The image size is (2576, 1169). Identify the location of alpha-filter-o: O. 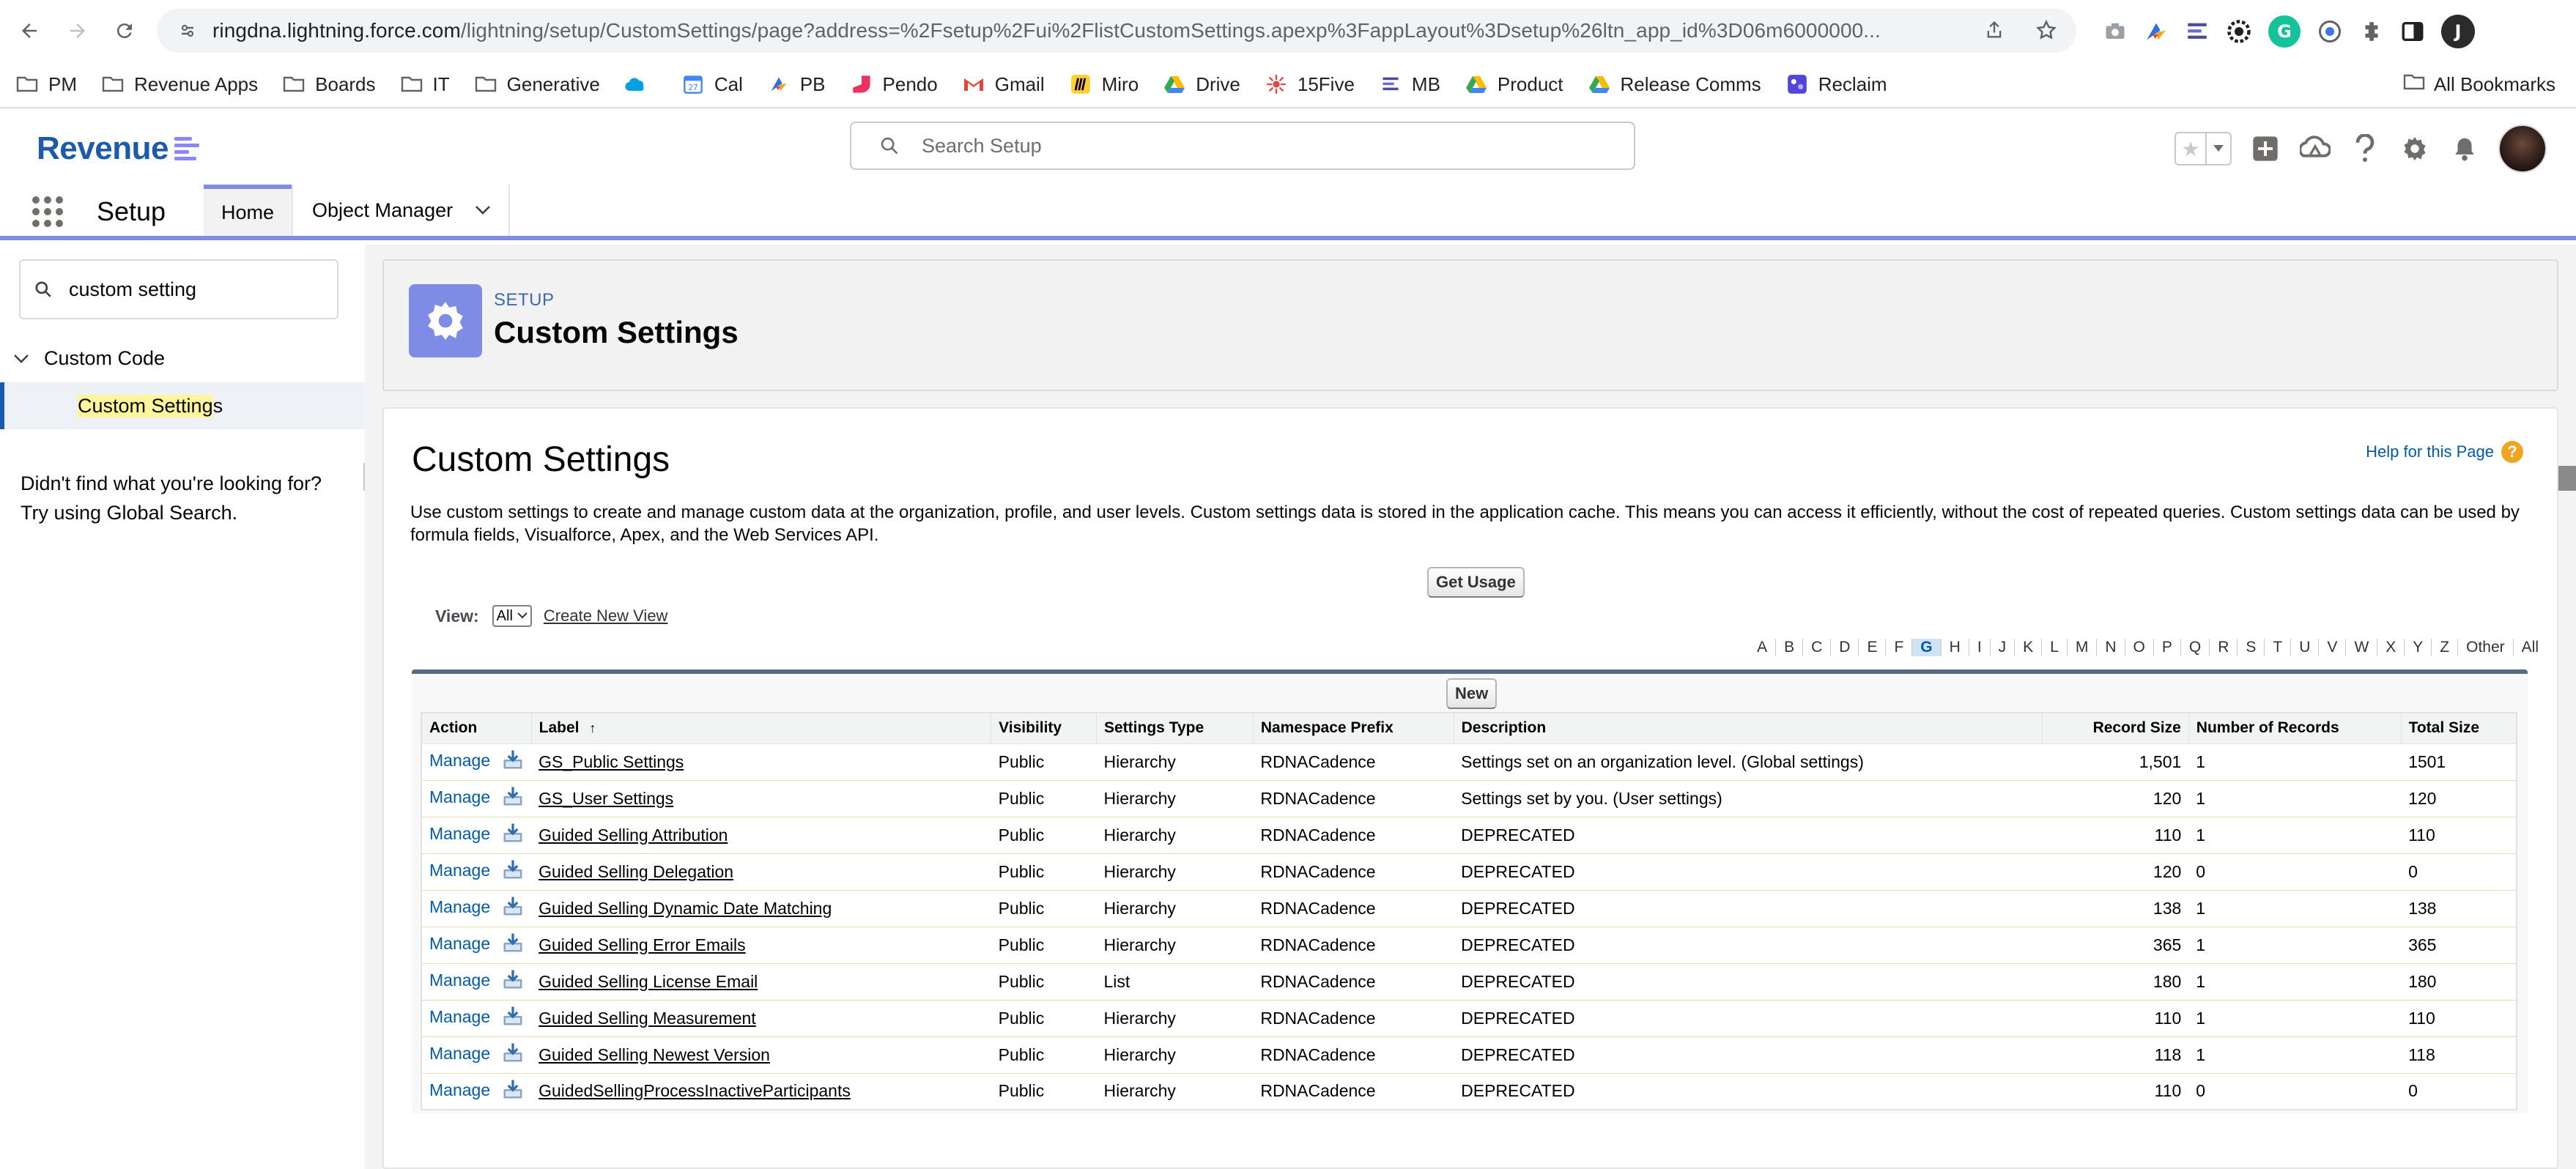
(2139, 647).